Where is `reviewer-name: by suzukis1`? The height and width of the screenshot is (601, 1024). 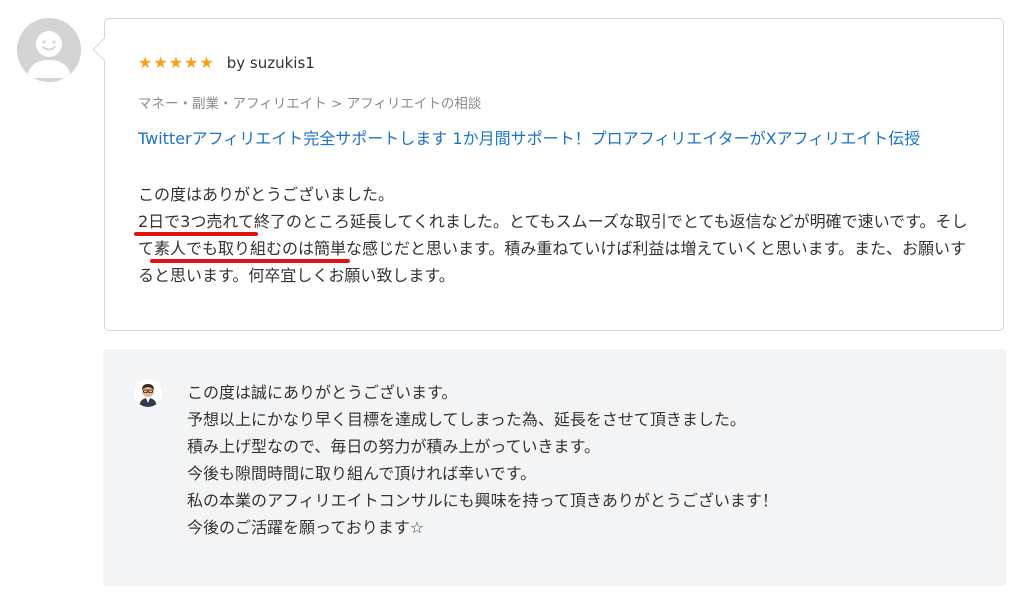
reviewer-name: by suzukis1 is located at coordinates (271, 63).